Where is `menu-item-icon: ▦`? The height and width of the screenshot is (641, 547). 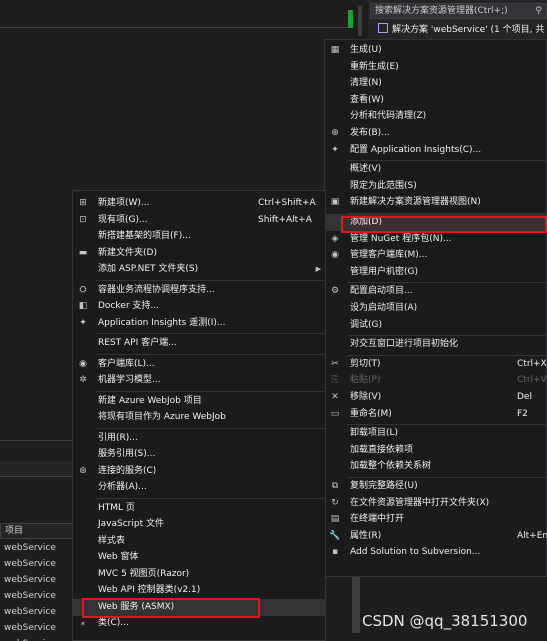
menu-item-icon: ▦ is located at coordinates (335, 50).